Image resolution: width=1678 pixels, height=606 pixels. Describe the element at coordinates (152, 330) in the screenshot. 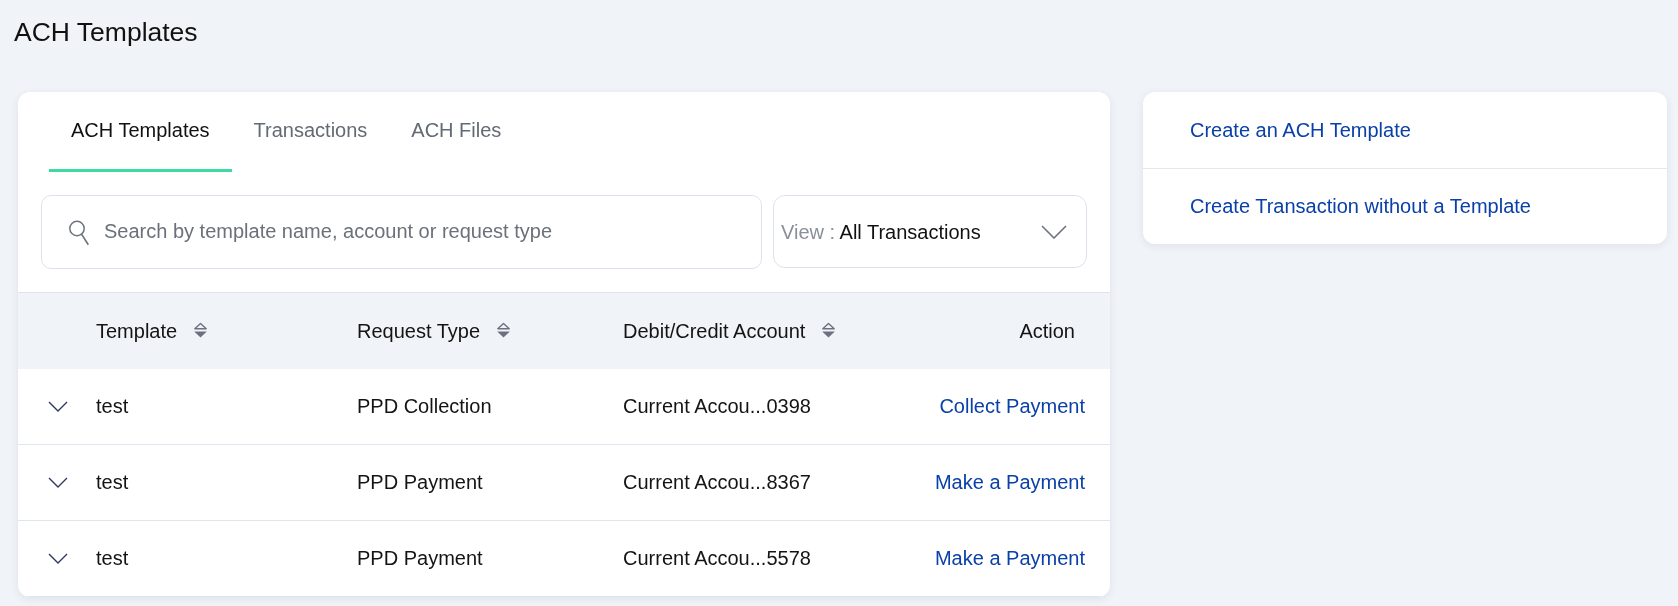

I see `column-header: Template` at that location.